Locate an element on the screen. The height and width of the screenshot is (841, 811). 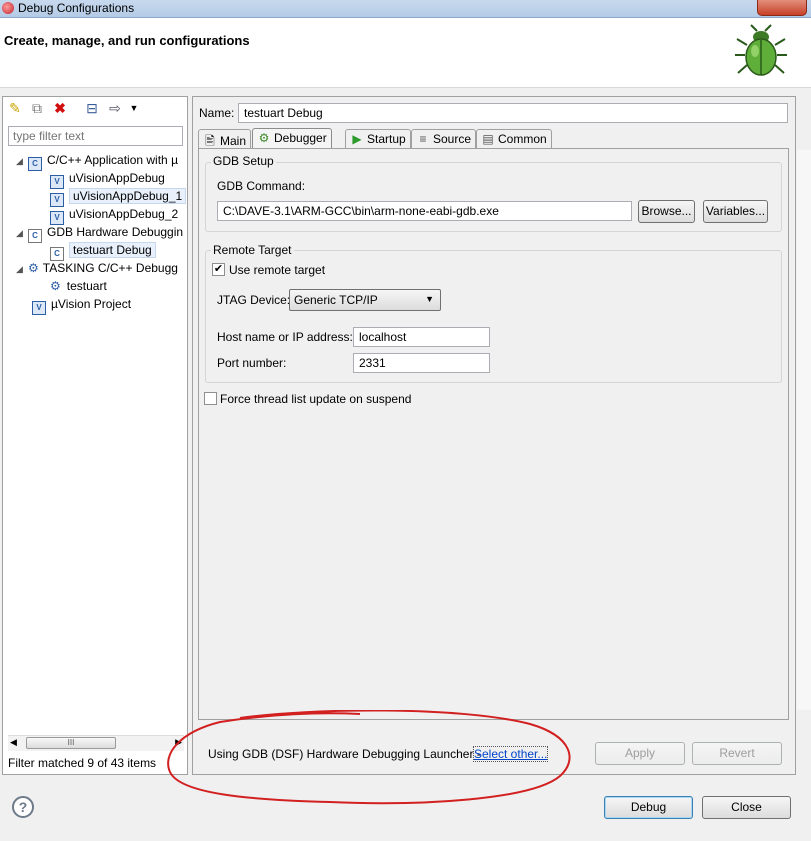
tab-label: Main is located at coordinates (233, 141).